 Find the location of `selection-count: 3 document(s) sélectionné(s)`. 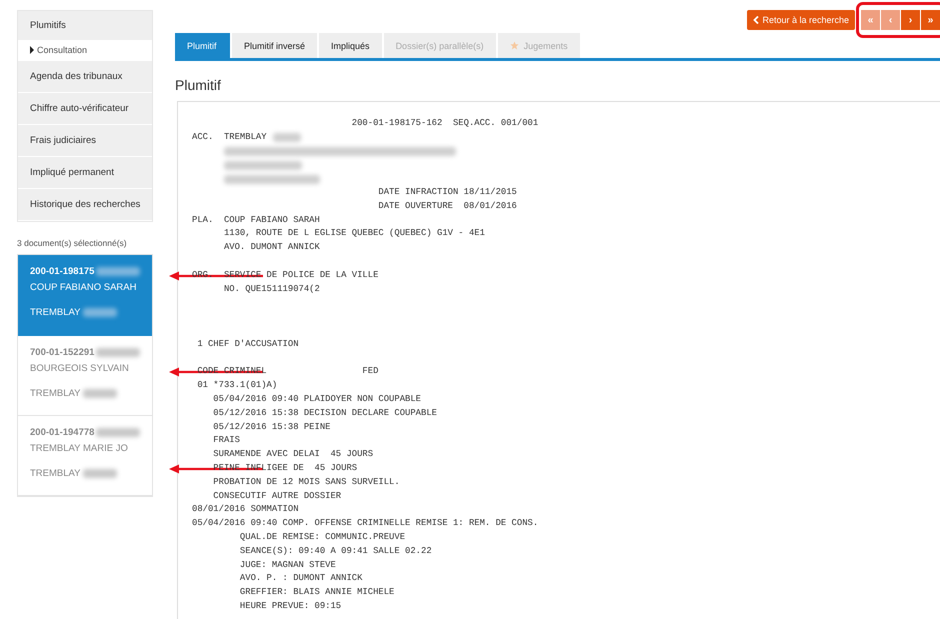

selection-count: 3 document(s) sélectionné(s) is located at coordinates (72, 243).